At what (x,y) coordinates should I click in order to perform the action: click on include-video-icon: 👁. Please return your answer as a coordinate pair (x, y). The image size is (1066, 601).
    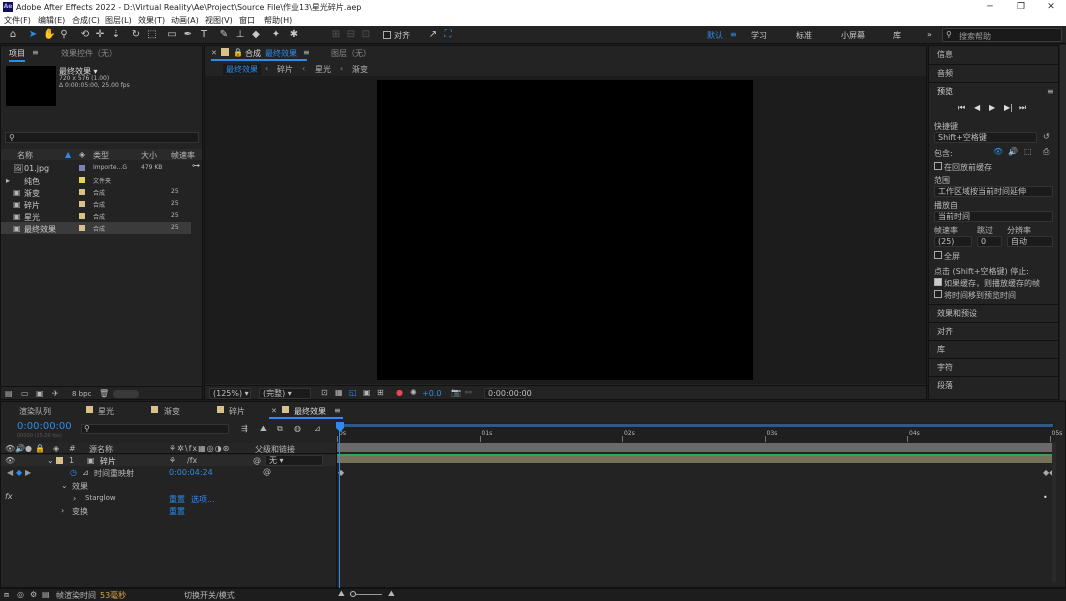
    Looking at the image, I should click on (998, 151).